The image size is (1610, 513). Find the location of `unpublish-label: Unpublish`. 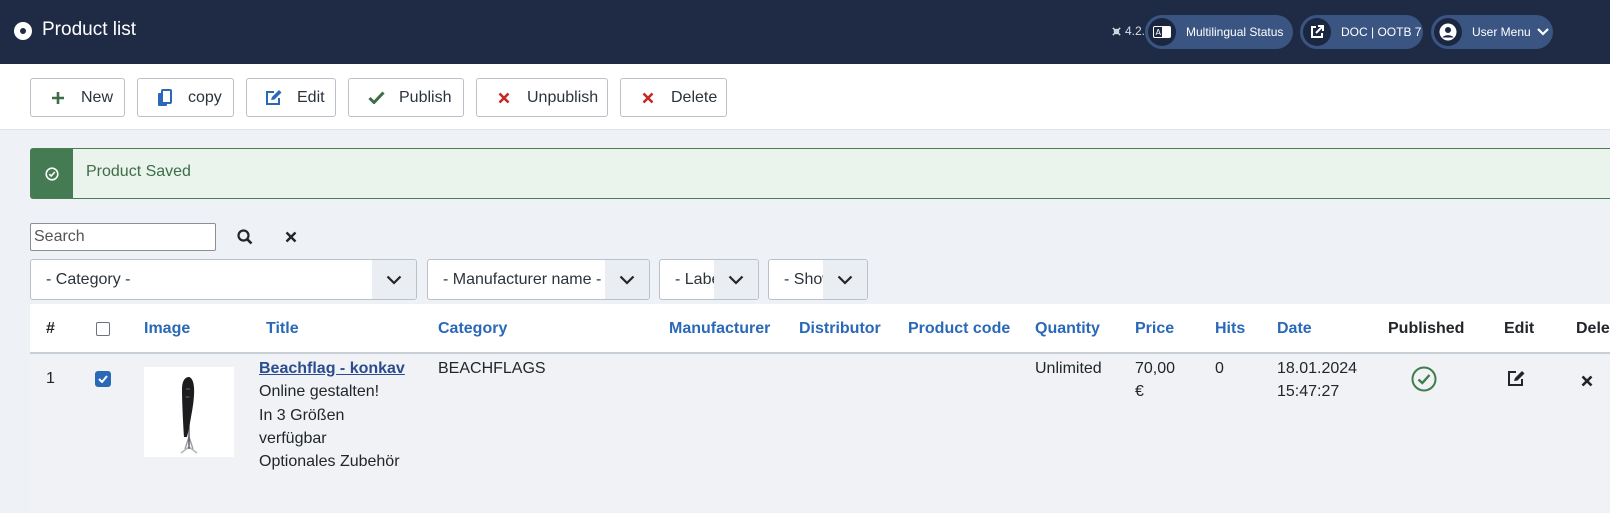

unpublish-label: Unpublish is located at coordinates (563, 97).